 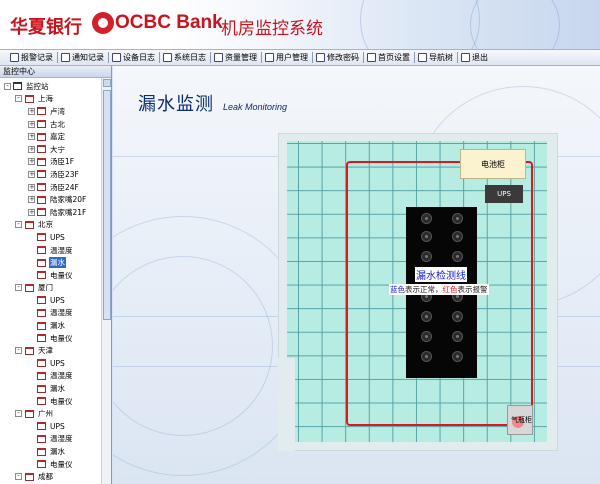 What do you see at coordinates (51, 149) in the screenshot?
I see `tree-node: + 大宁` at bounding box center [51, 149].